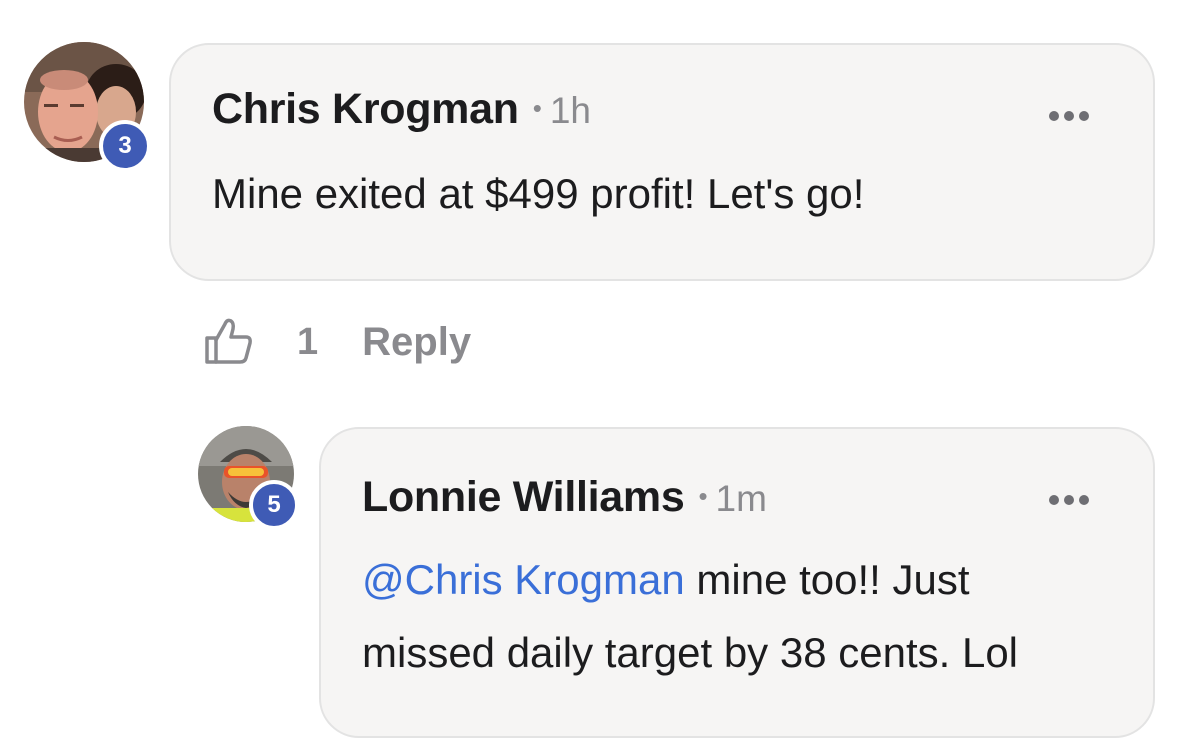 The height and width of the screenshot is (748, 1179). I want to click on author-name: Lonnie Williams, so click(523, 497).